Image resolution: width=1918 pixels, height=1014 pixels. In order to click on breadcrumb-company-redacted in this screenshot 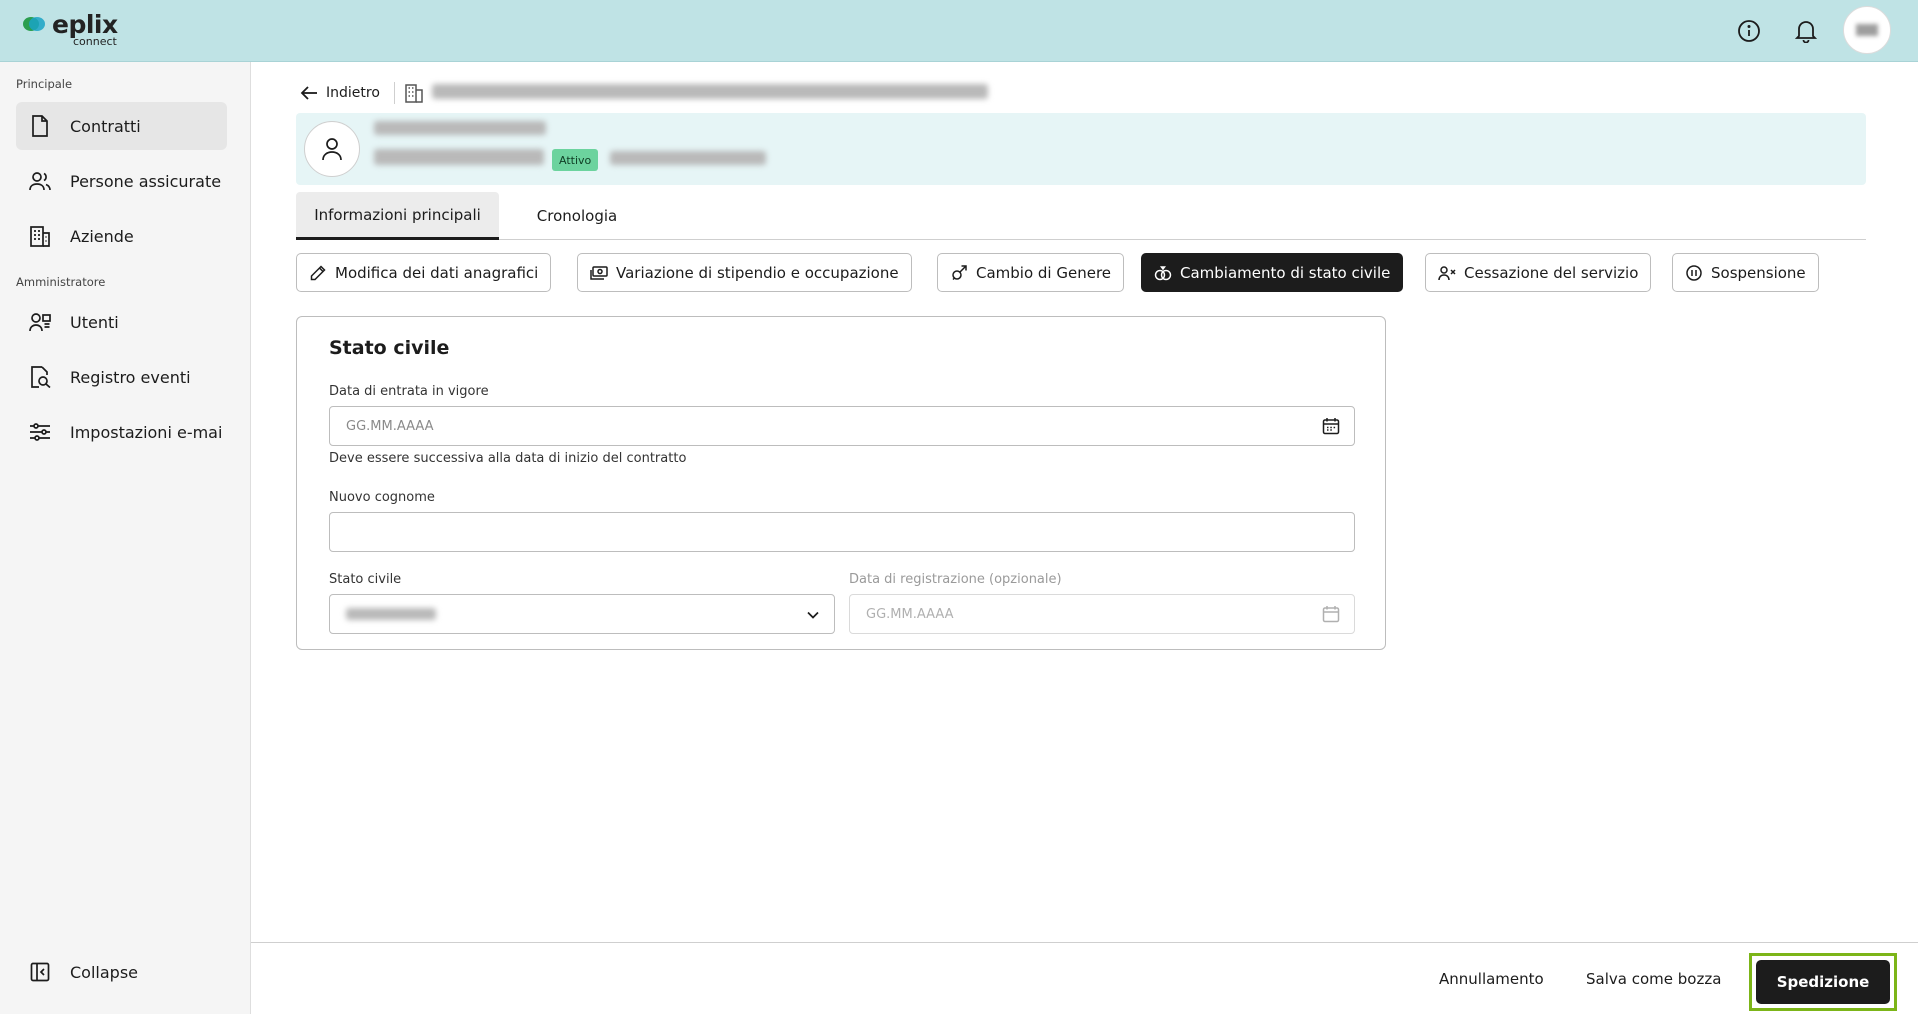, I will do `click(710, 91)`.